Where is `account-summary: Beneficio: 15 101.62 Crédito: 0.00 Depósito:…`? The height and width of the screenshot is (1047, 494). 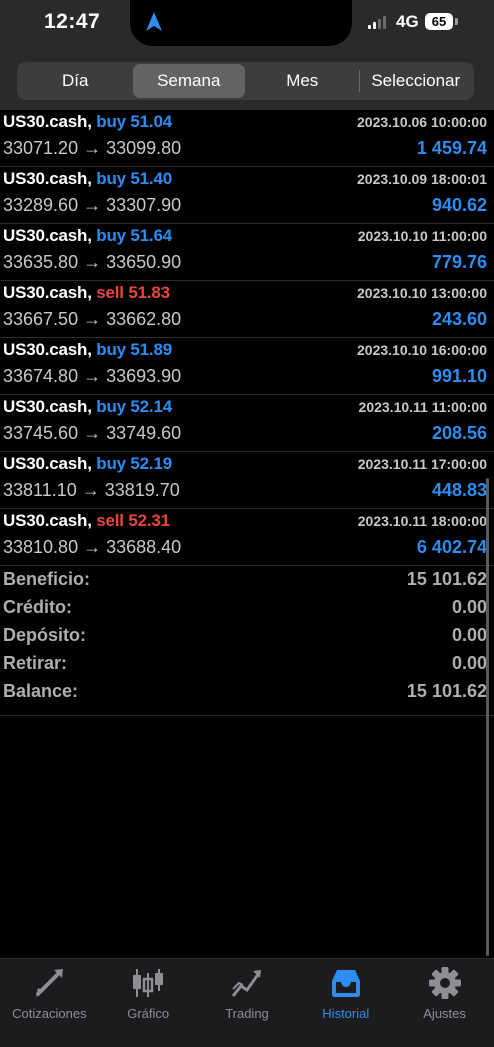
account-summary: Beneficio: 15 101.62 Crédito: 0.00 Depósito:… is located at coordinates (247, 641).